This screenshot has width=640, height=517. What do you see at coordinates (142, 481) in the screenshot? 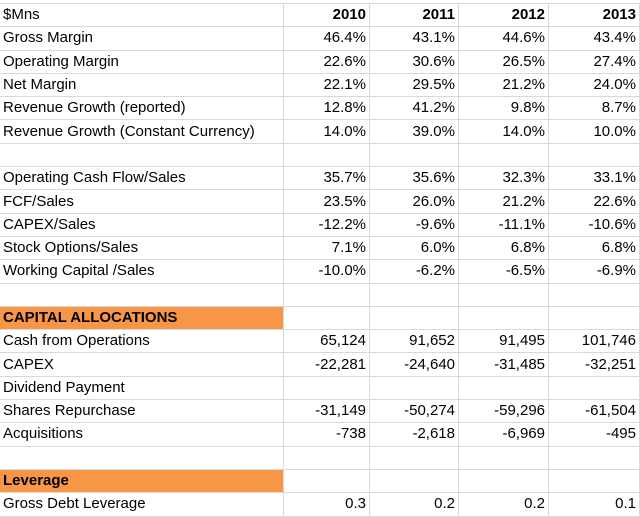
I see `leverage-section-header: Leverage` at bounding box center [142, 481].